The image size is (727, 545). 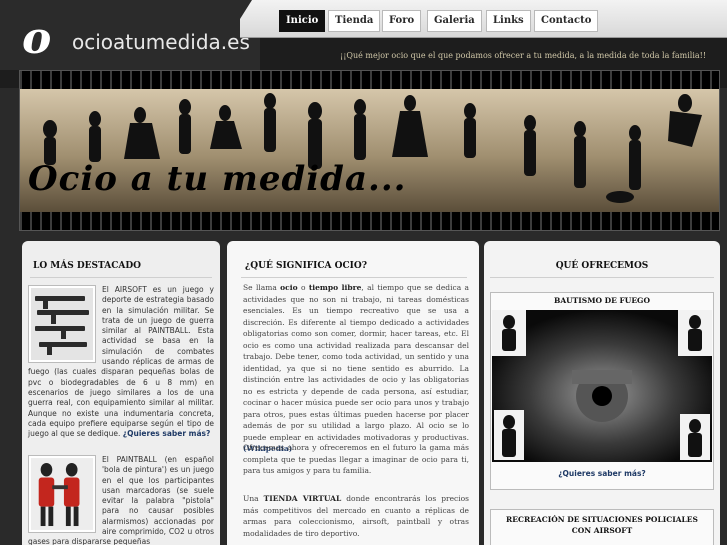 I want to click on store-link: TIENDA VIRTUAL, so click(x=303, y=498).